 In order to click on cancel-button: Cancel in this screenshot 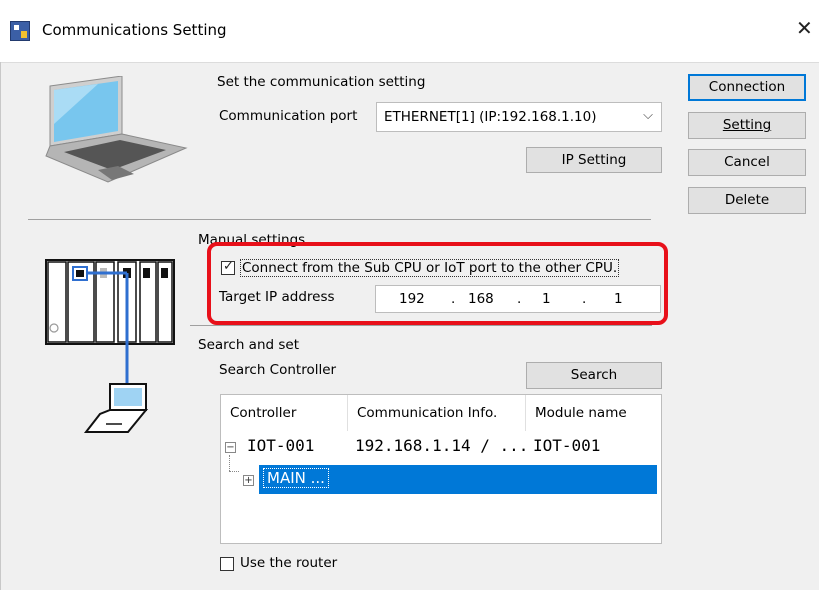, I will do `click(747, 162)`.